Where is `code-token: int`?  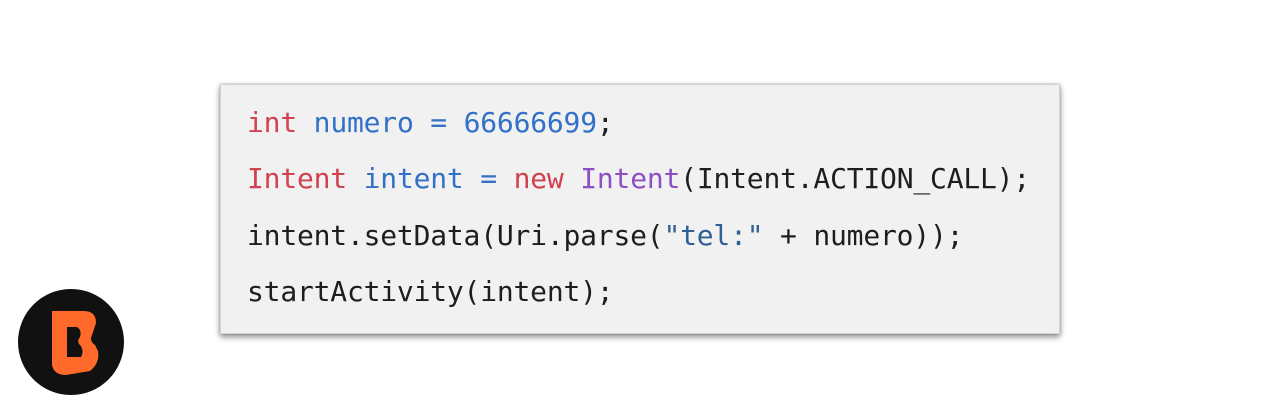 code-token: int is located at coordinates (272, 122).